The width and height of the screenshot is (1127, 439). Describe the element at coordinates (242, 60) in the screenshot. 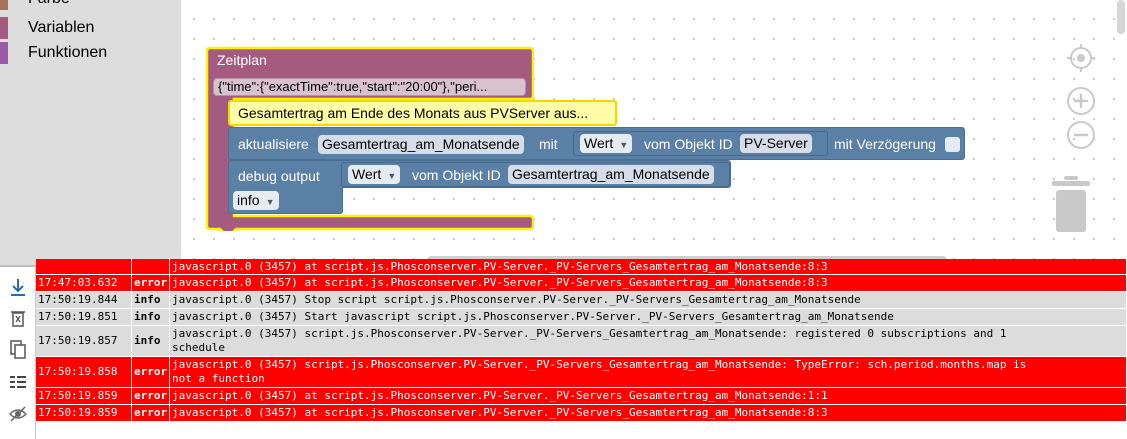

I see `schedule-title: Zeitplan` at that location.